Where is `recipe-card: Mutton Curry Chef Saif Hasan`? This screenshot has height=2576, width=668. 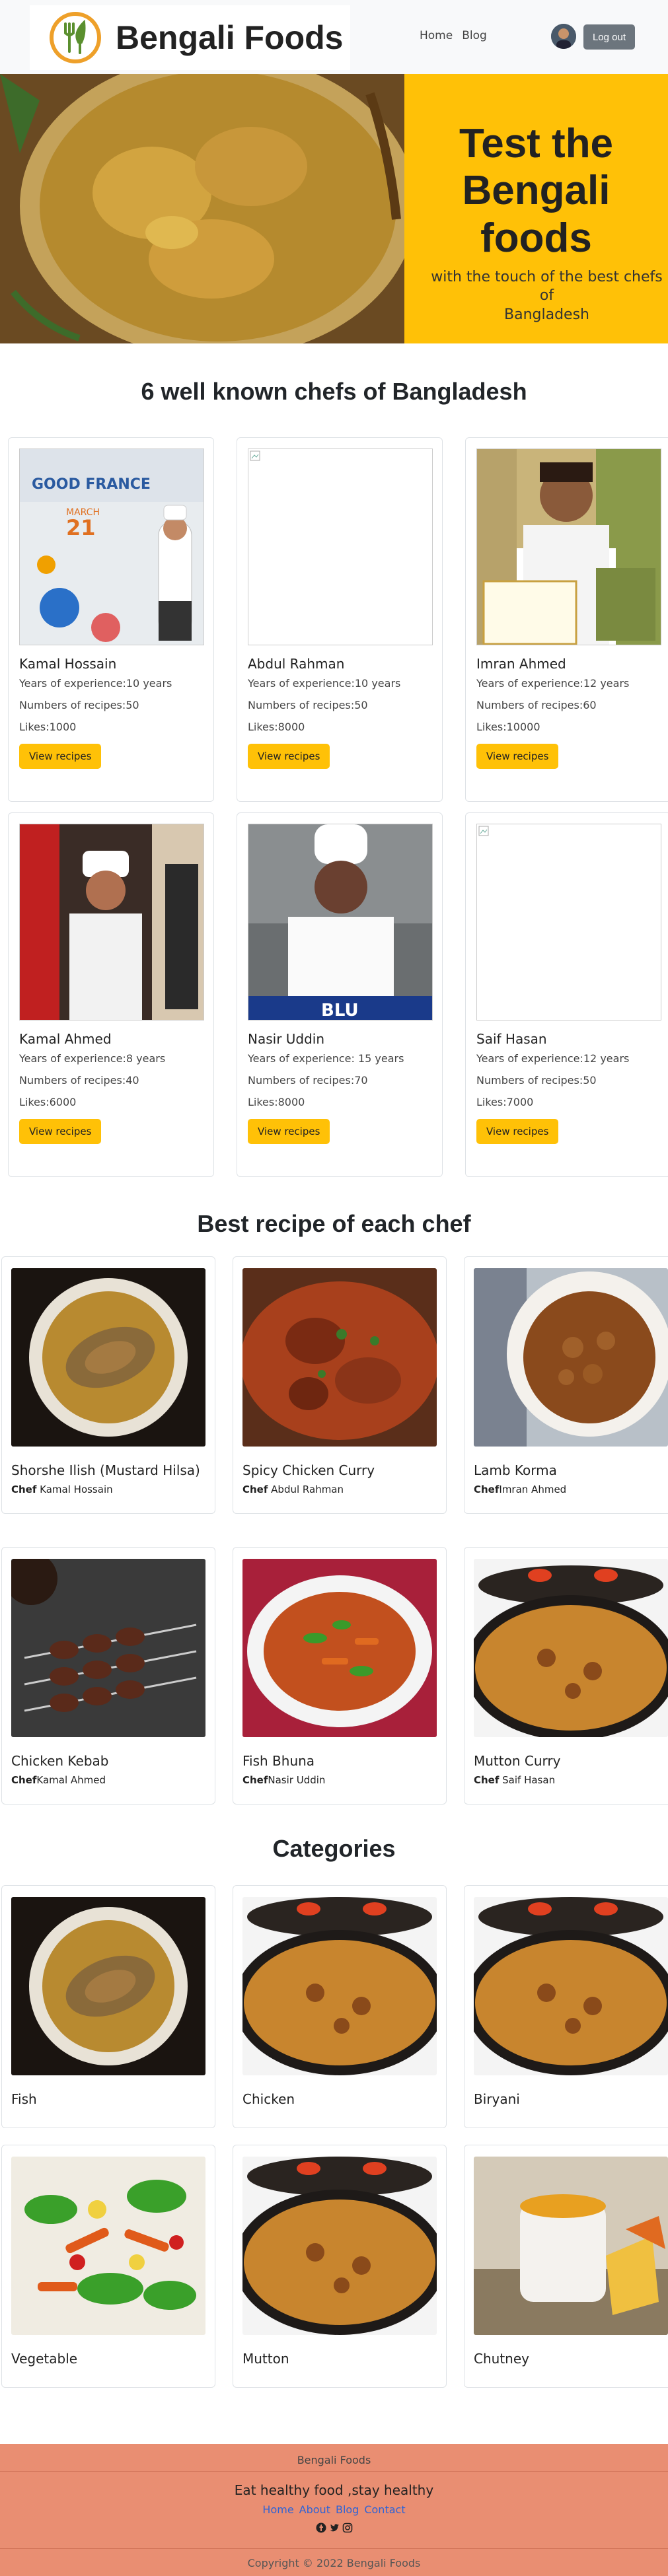 recipe-card: Mutton Curry Chef Saif Hasan is located at coordinates (566, 1676).